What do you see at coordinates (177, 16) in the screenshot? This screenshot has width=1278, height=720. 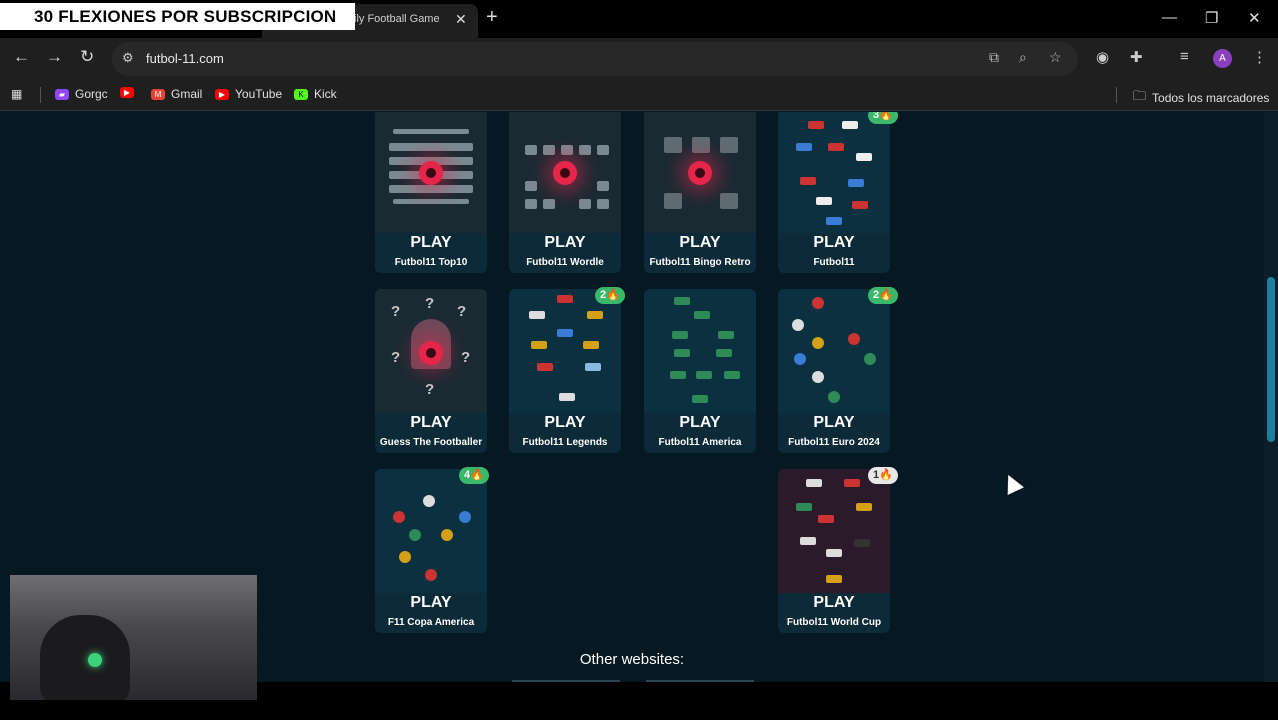 I see `stream-overlay-banner: 30 FLEXIONES POR SUBSCRIPCION` at bounding box center [177, 16].